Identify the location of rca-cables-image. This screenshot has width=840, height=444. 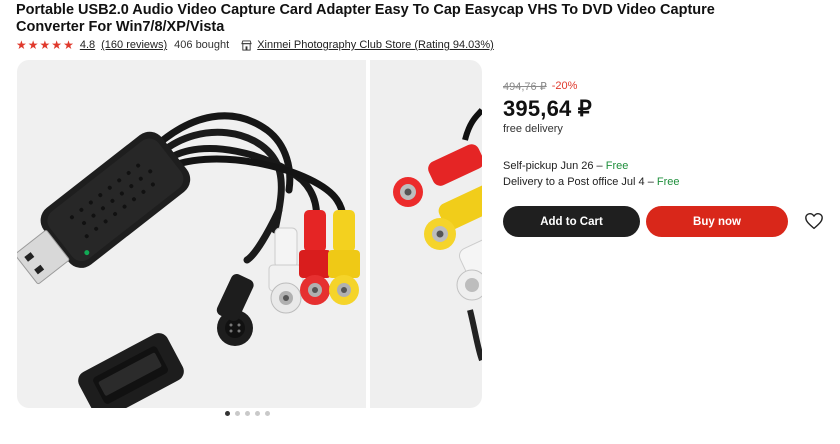
(437, 235).